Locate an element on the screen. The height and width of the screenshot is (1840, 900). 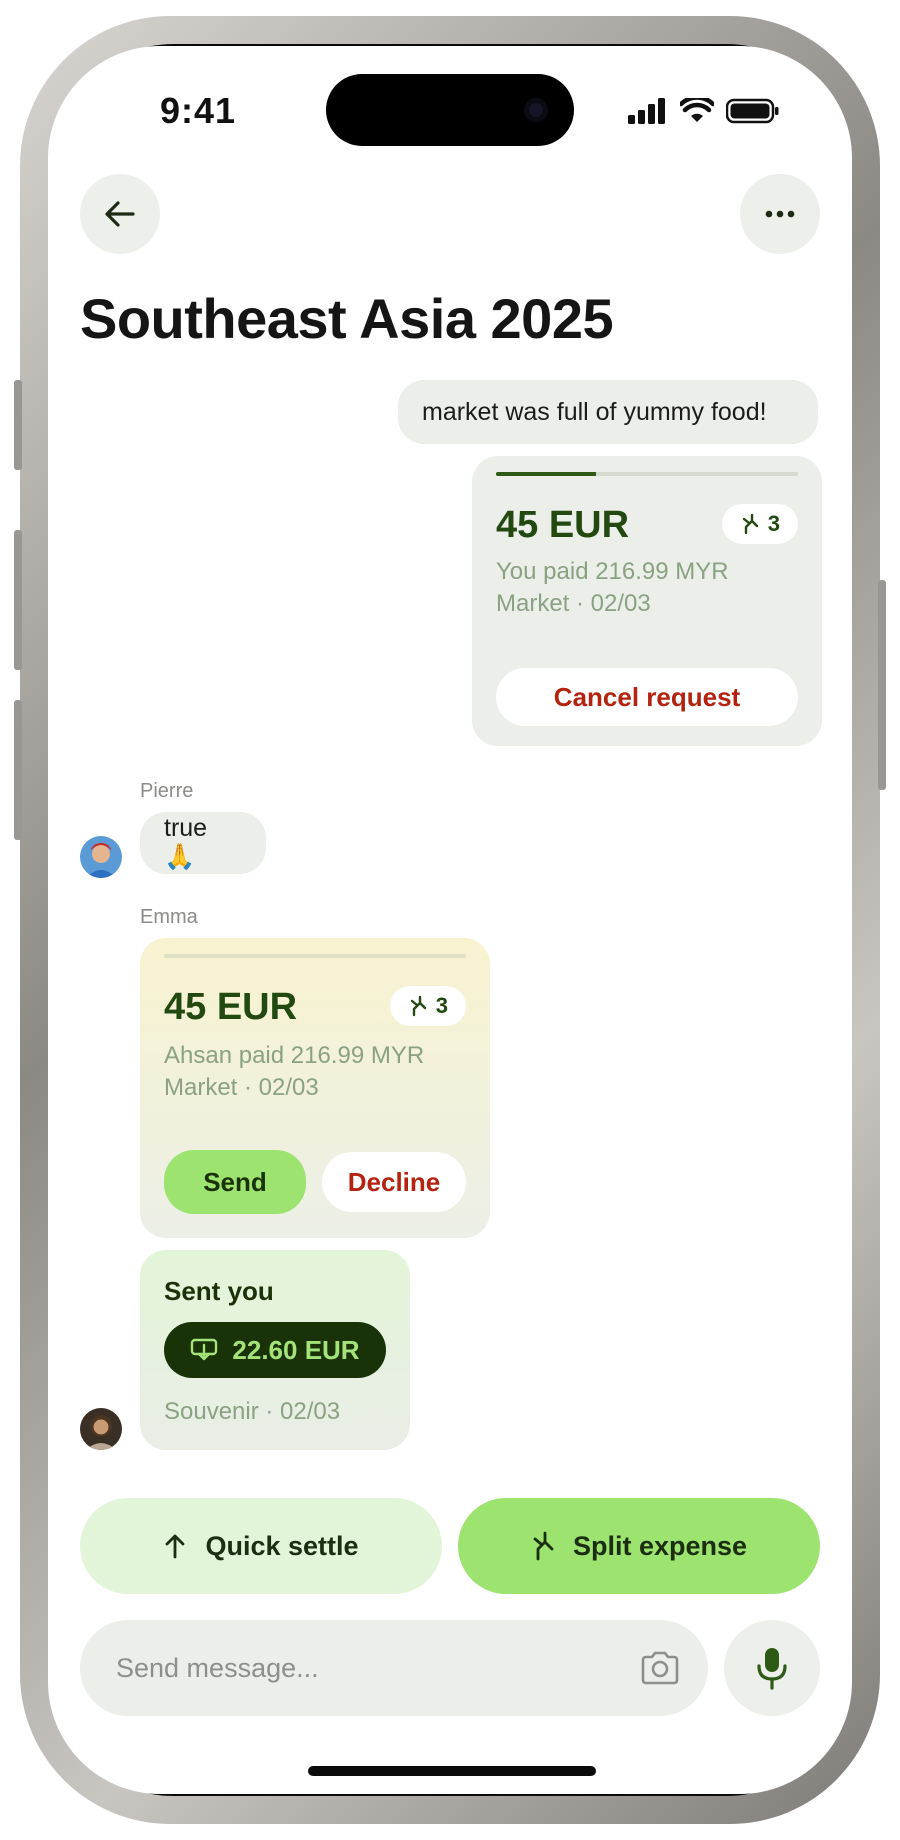
back-button is located at coordinates (120, 214).